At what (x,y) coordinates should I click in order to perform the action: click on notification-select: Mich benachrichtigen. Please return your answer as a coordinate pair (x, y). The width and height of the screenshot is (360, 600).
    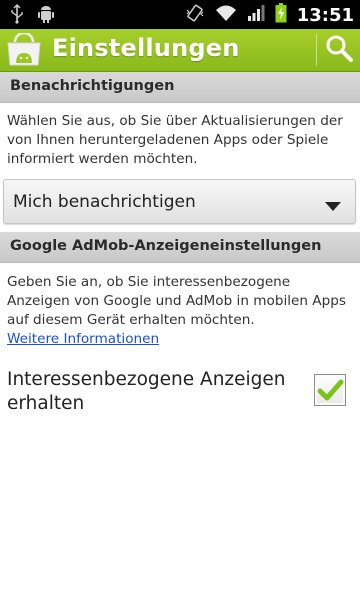
    Looking at the image, I should click on (179, 201).